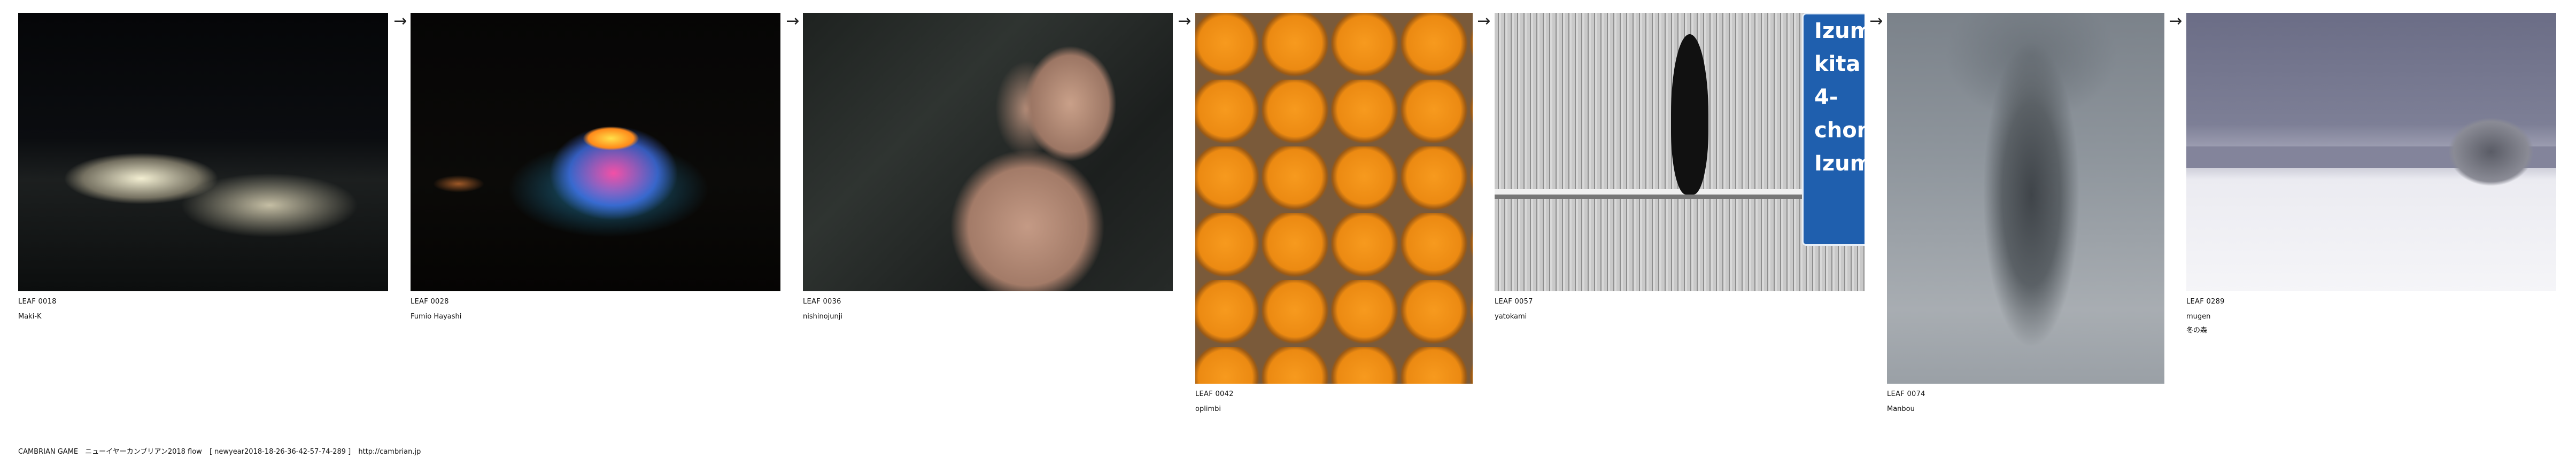  Describe the element at coordinates (390, 452) in the screenshot. I see `footer-link: http://cambrian.jp` at that location.